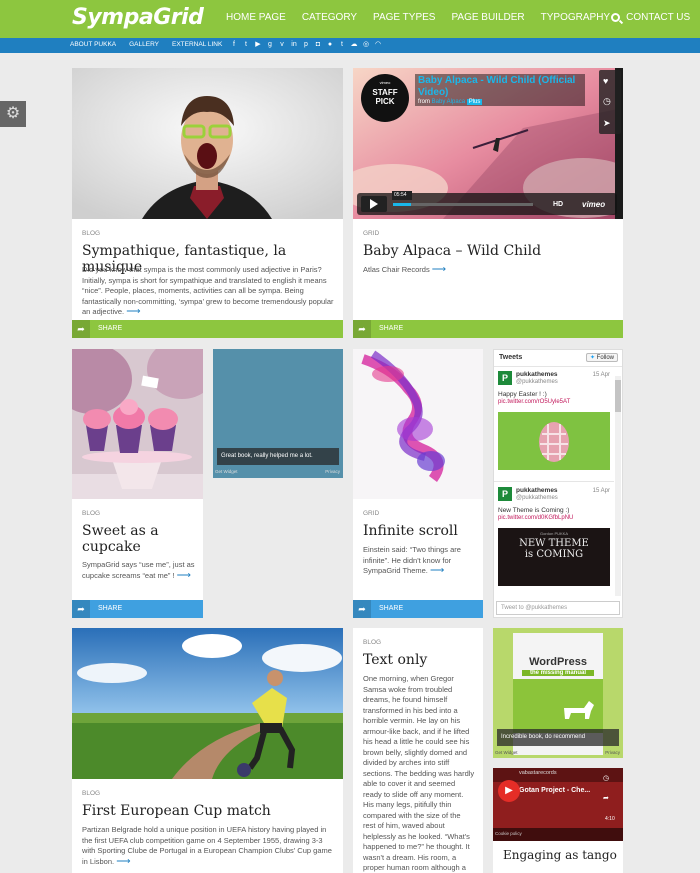 Image resolution: width=700 pixels, height=873 pixels. I want to click on tumblr-icon: t, so click(342, 44).